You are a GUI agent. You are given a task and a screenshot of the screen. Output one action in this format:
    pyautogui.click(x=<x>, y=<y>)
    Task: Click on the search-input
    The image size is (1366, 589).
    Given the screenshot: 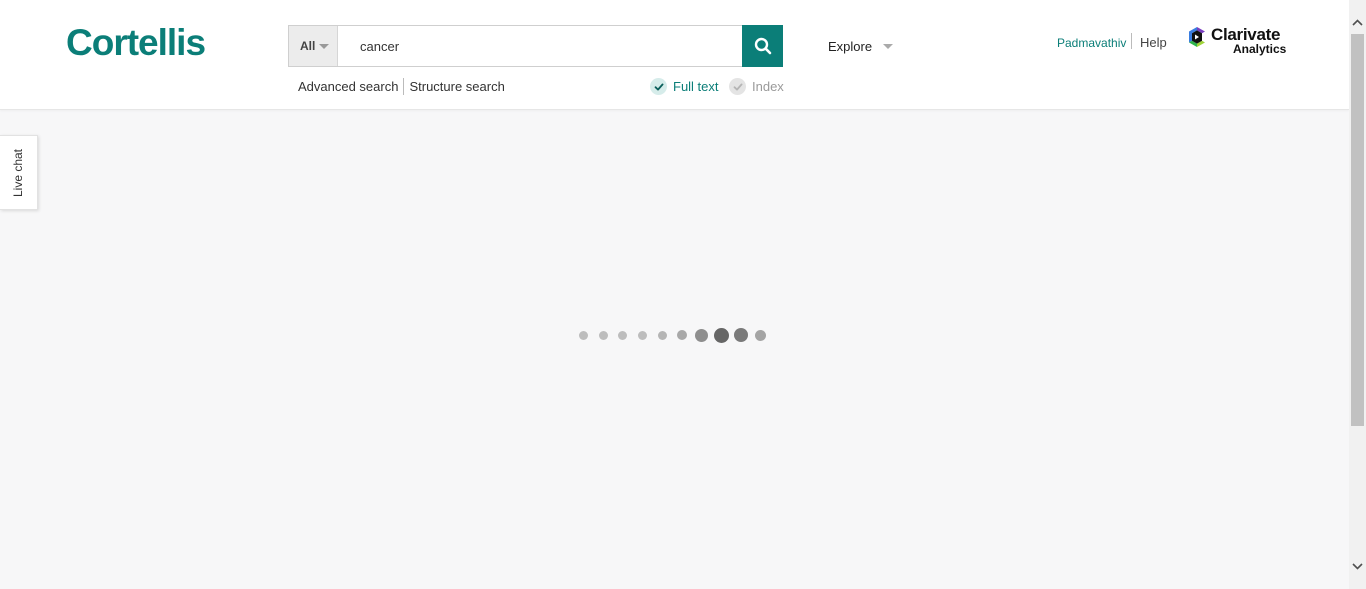 What is the action you would take?
    pyautogui.click(x=541, y=46)
    